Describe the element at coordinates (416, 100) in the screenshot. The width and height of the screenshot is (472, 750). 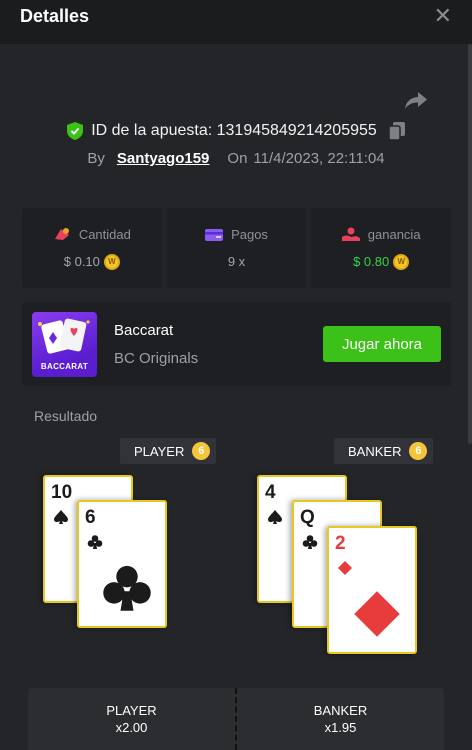
I see `share-icon` at that location.